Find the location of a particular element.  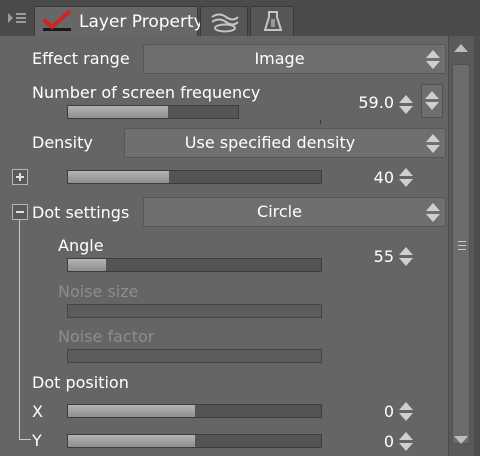

density-fill is located at coordinates (119, 177).